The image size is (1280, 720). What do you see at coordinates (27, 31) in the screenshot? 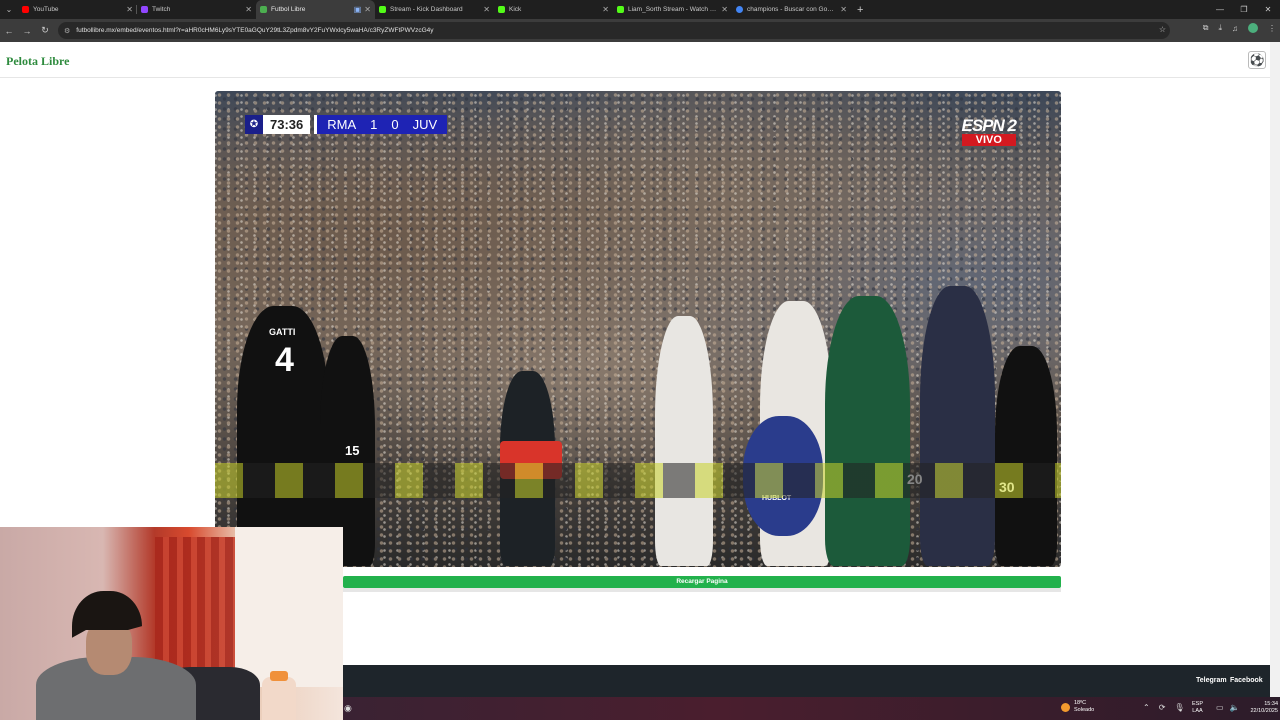
I see `forward-arrow-icon: →` at bounding box center [27, 31].